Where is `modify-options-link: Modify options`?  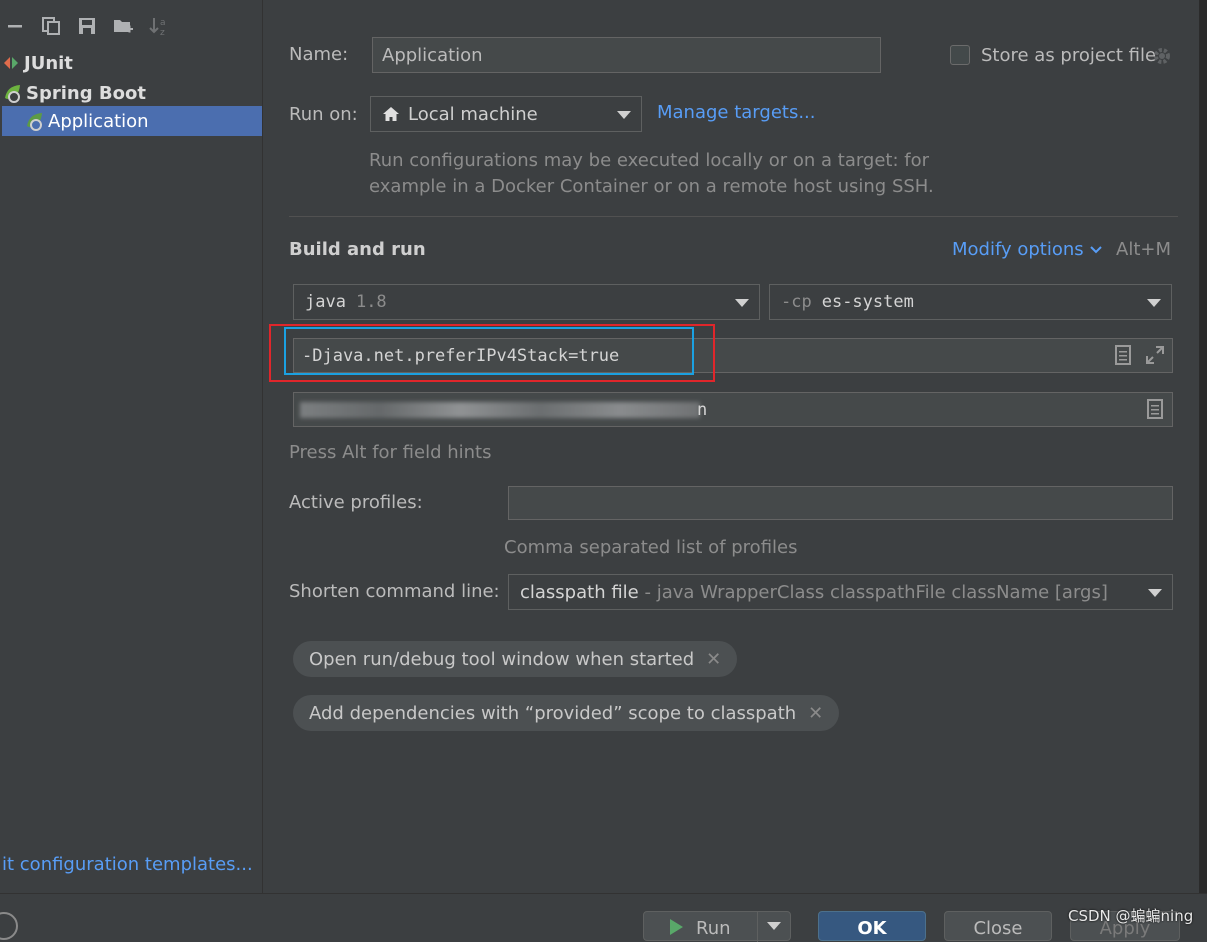
modify-options-link: Modify options is located at coordinates (1027, 249).